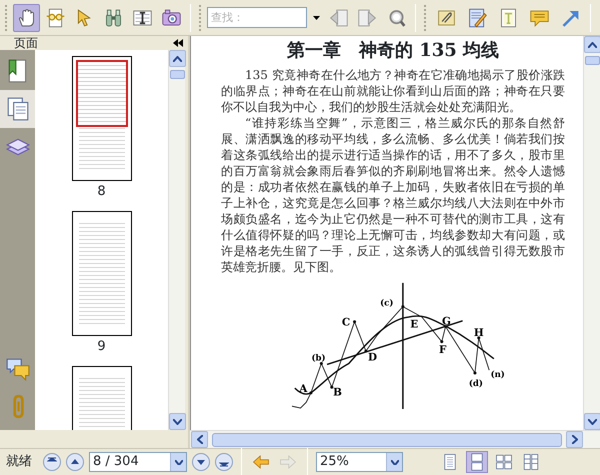 The width and height of the screenshot is (600, 475). Describe the element at coordinates (316, 18) in the screenshot. I see `dropdown-caret-icon` at that location.